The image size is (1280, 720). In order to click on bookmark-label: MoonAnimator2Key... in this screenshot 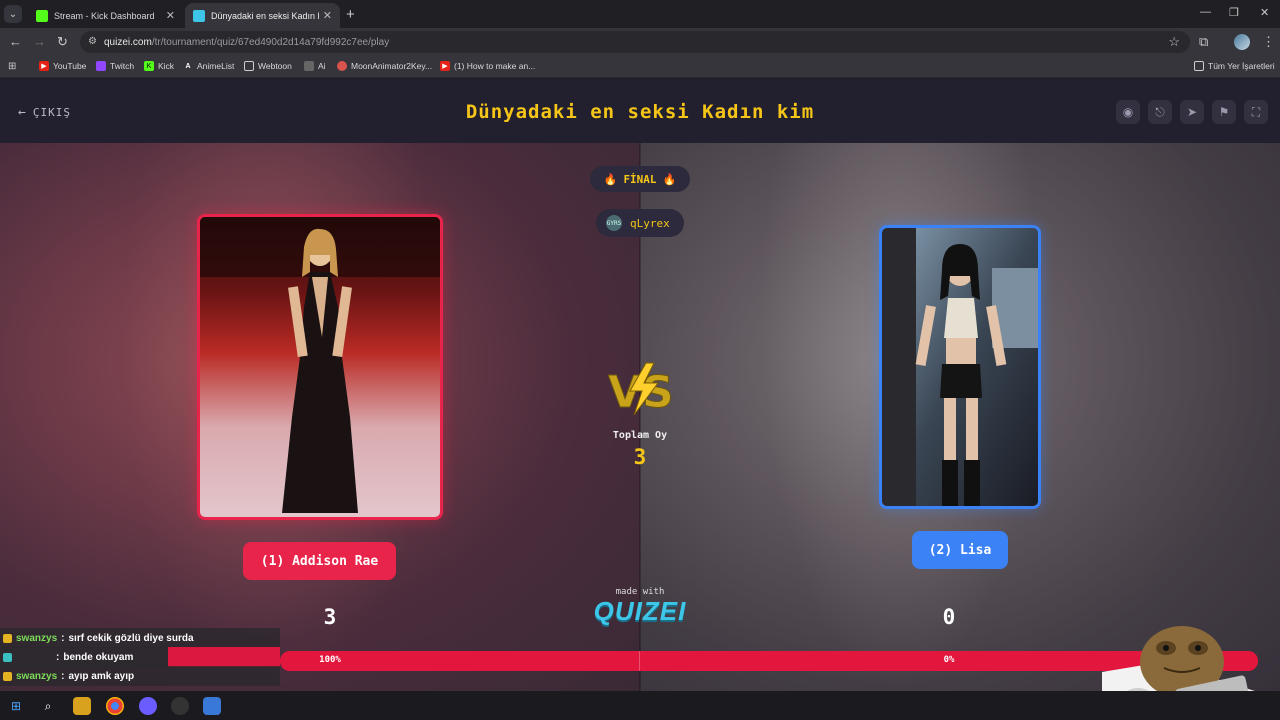, I will do `click(392, 66)`.